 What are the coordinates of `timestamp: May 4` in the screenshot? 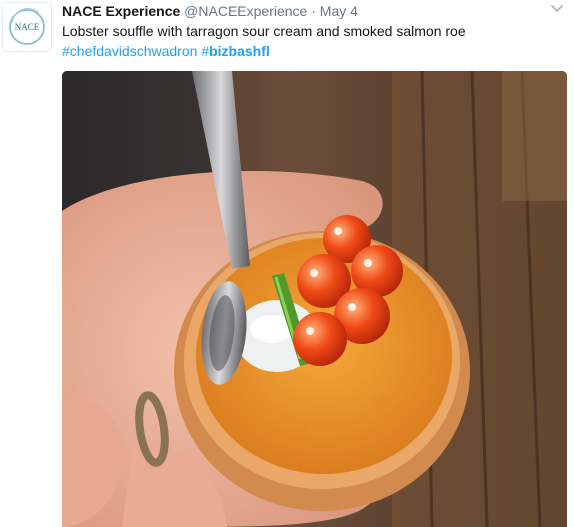 It's located at (339, 11).